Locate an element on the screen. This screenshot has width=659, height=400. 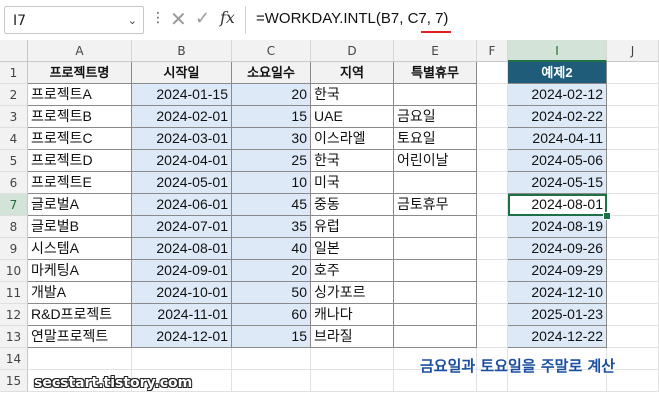
table-cell: 40 is located at coordinates (271, 249).